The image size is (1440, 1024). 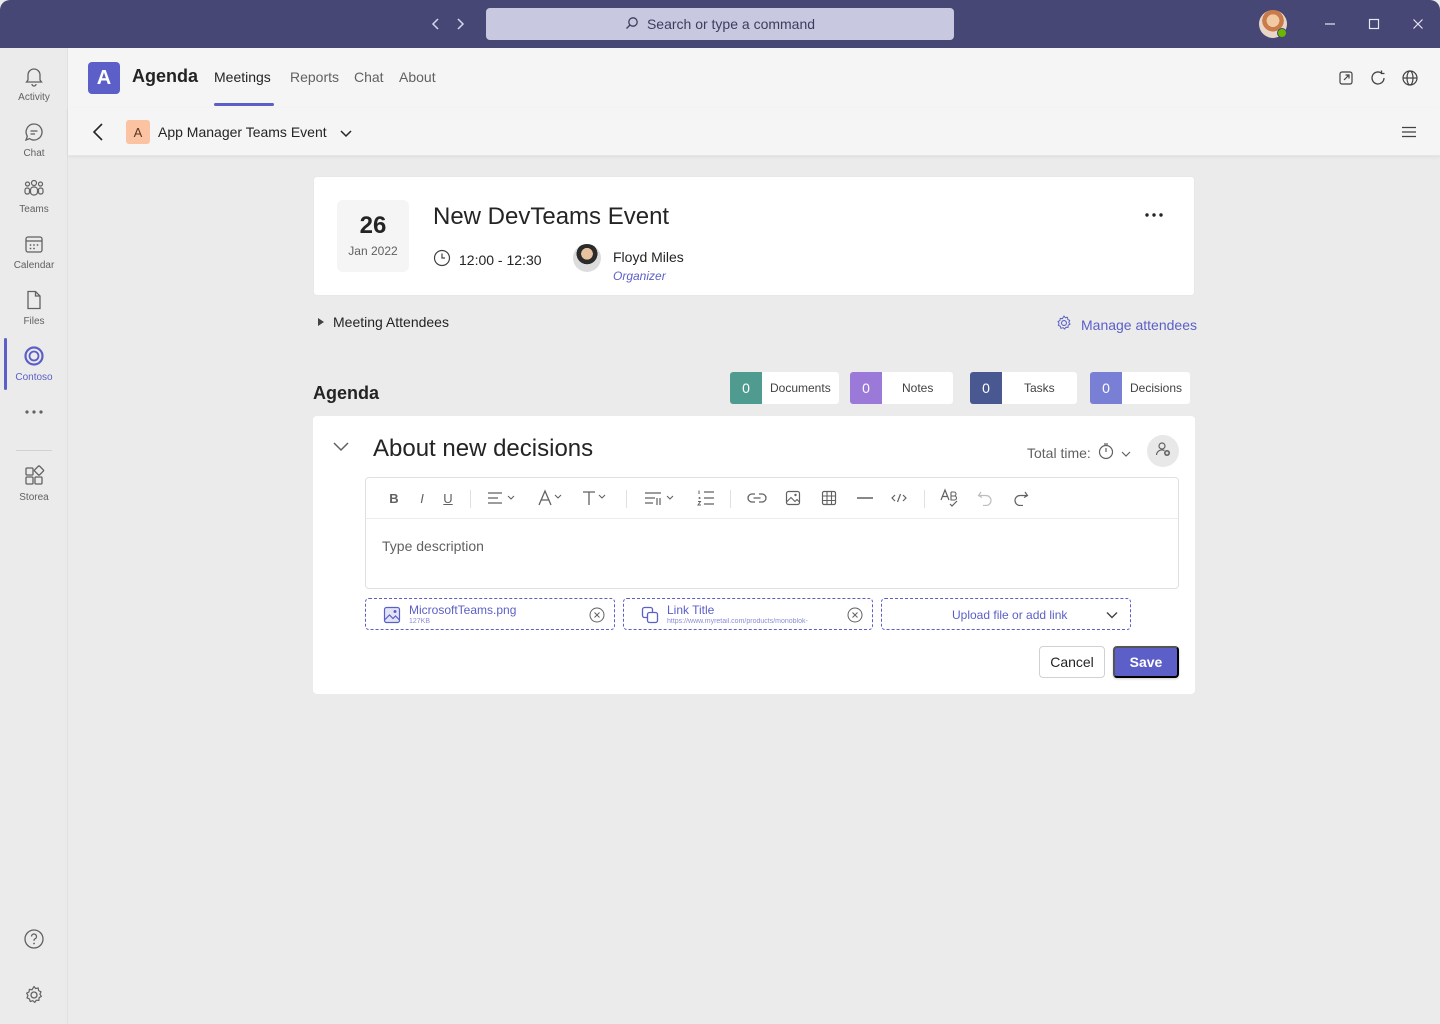 What do you see at coordinates (420, 621) in the screenshot?
I see `attachment-size: 127KB` at bounding box center [420, 621].